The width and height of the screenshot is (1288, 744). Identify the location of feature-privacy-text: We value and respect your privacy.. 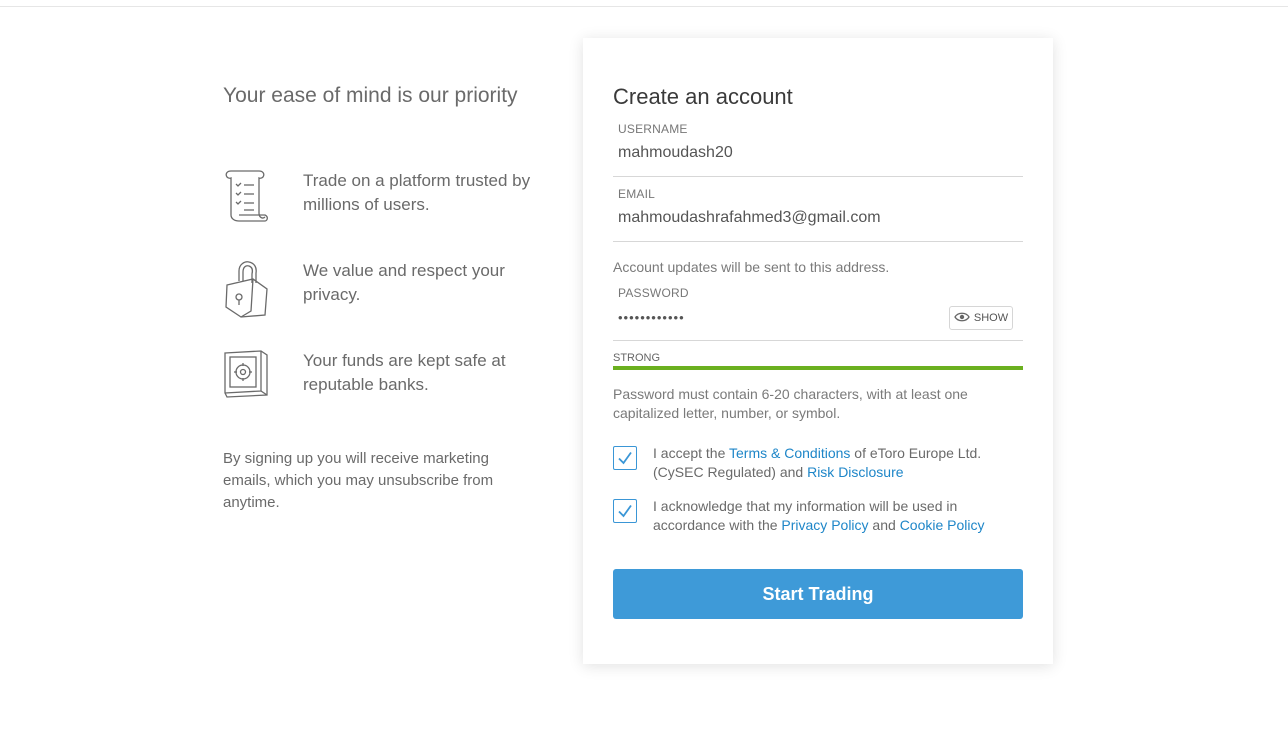
(404, 282).